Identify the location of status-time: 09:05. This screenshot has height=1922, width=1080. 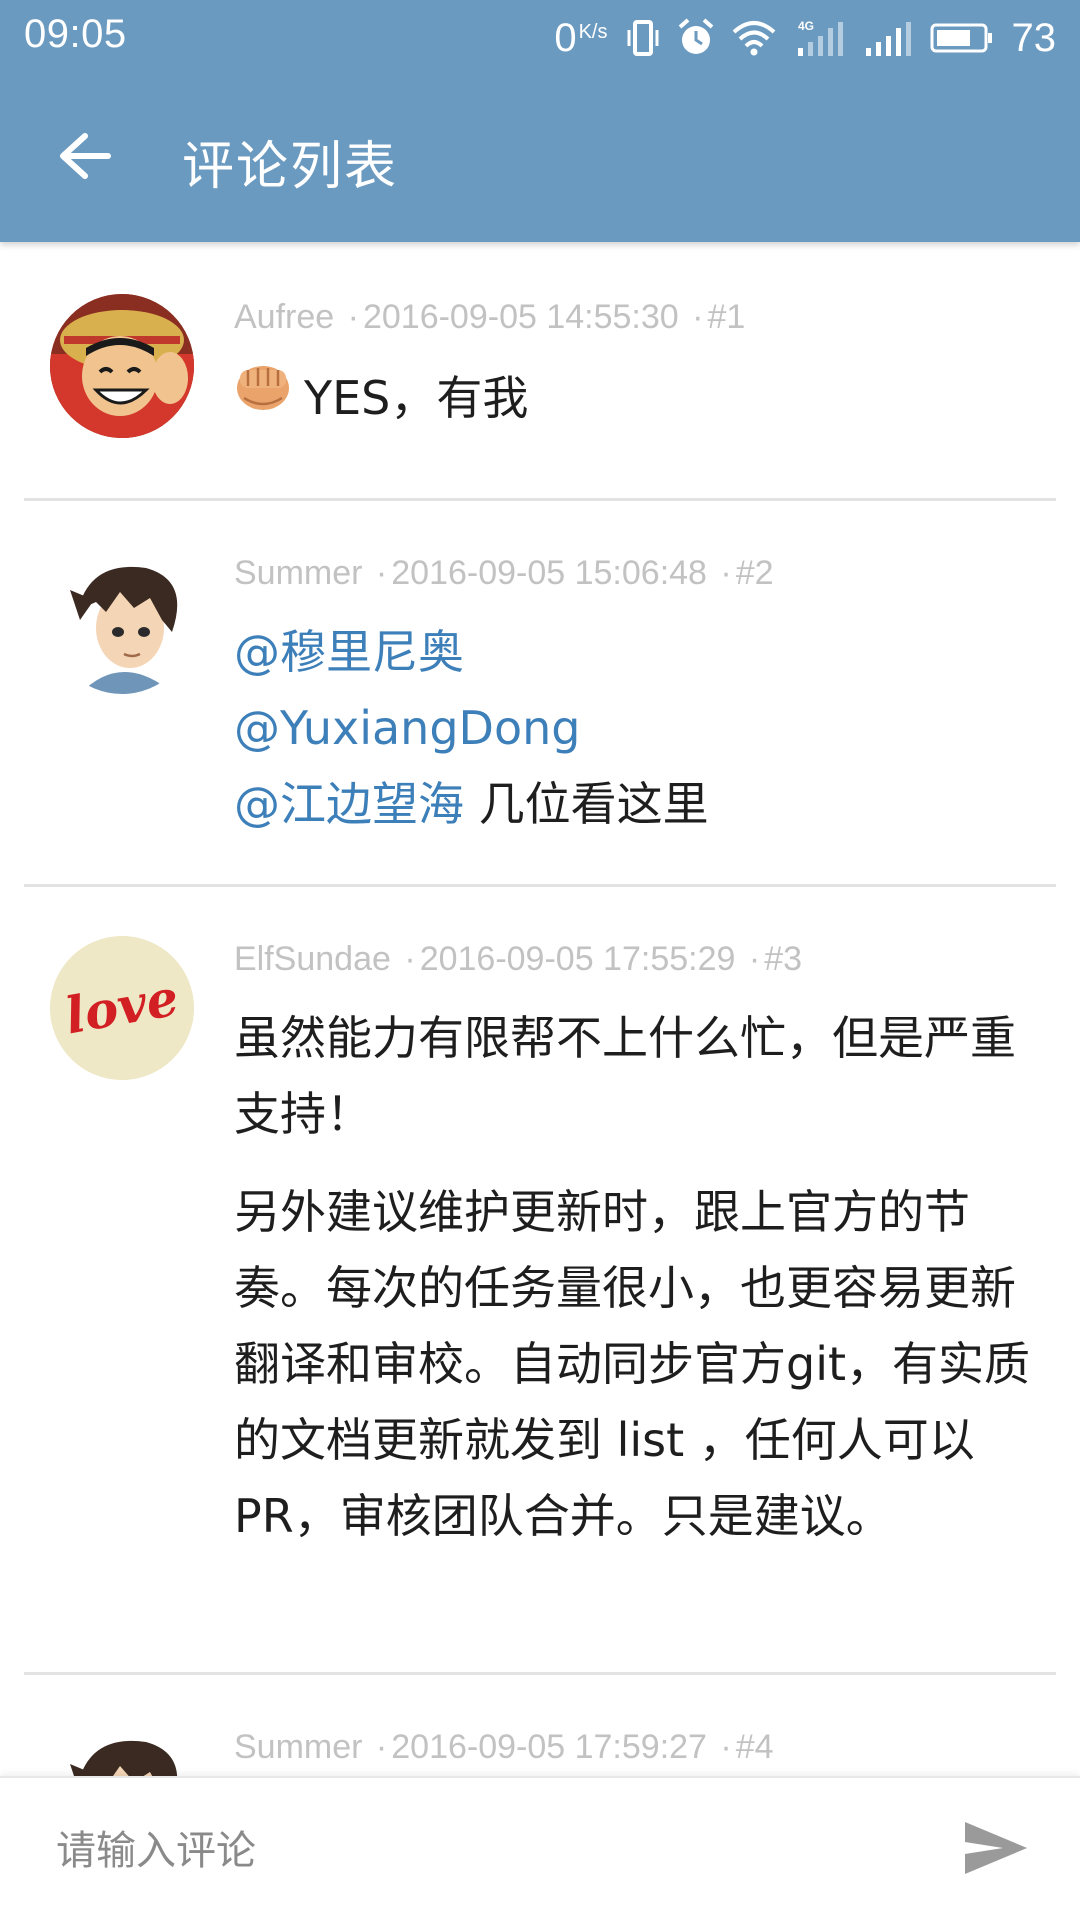
(75, 34).